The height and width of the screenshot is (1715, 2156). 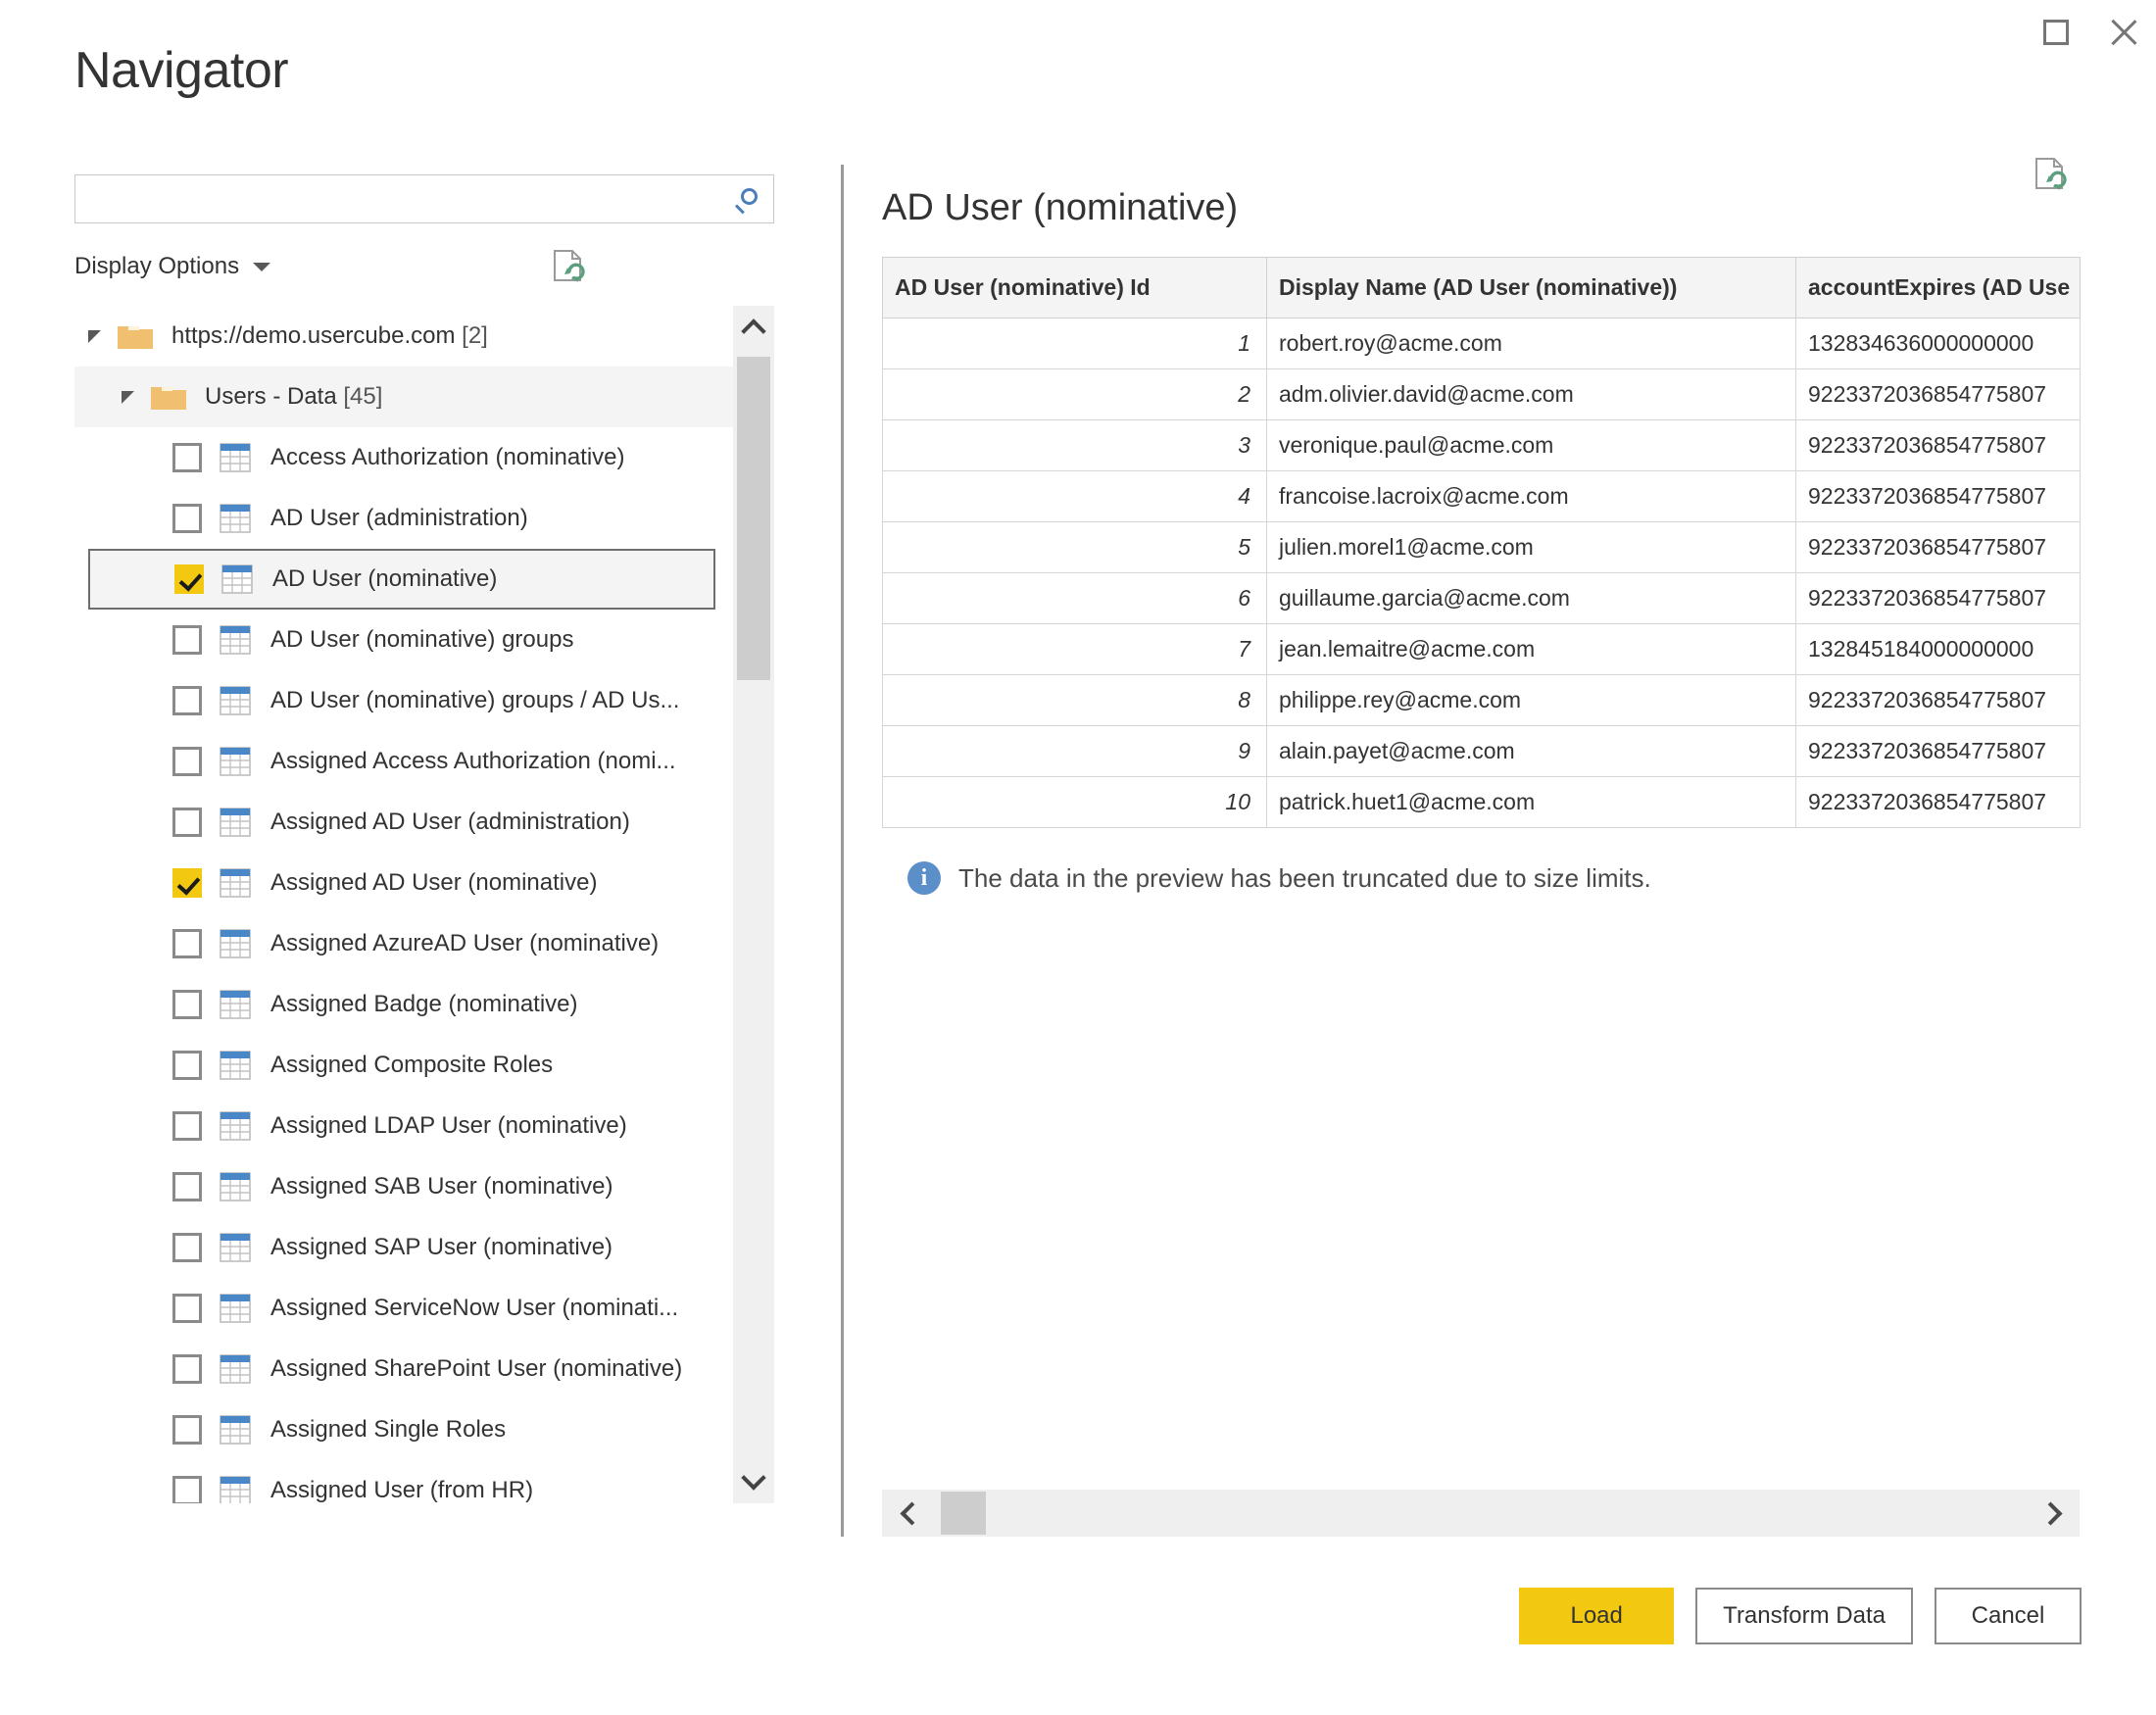 What do you see at coordinates (746, 198) in the screenshot?
I see `search-icon` at bounding box center [746, 198].